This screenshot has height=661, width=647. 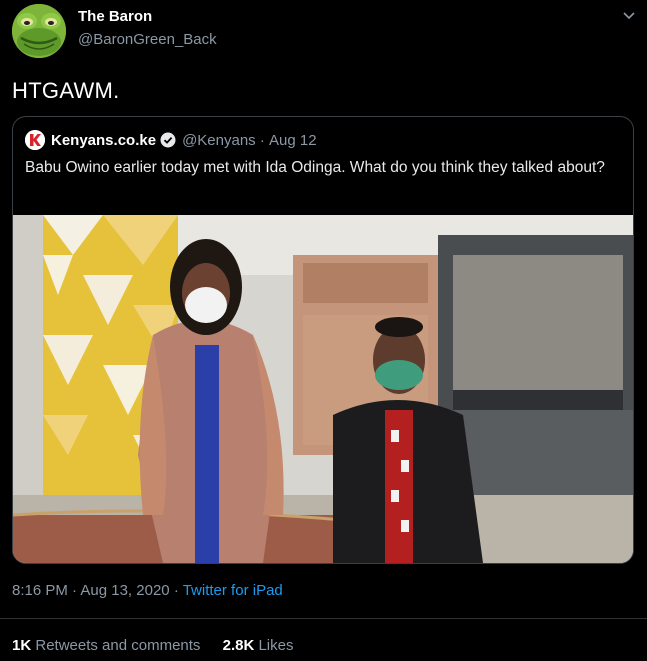 I want to click on quoted-account-name: Kenyans.co.ke, so click(x=104, y=140).